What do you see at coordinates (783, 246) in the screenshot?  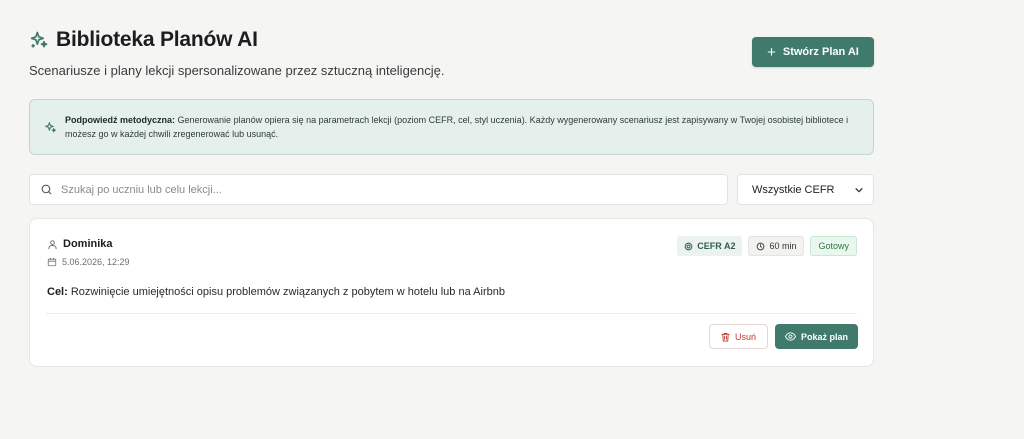 I see `duration-label: 60 min` at bounding box center [783, 246].